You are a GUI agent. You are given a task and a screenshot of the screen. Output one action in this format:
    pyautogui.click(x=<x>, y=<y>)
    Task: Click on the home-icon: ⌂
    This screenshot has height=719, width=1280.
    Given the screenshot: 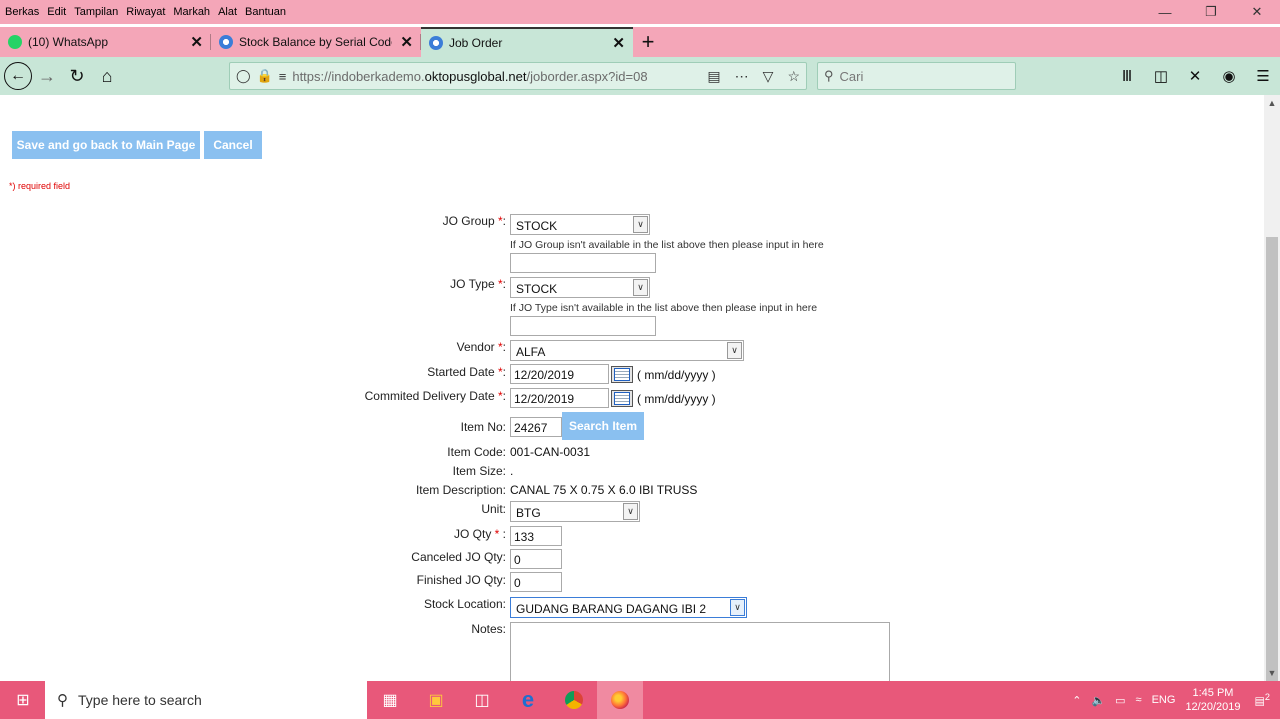 What is the action you would take?
    pyautogui.click(x=107, y=76)
    